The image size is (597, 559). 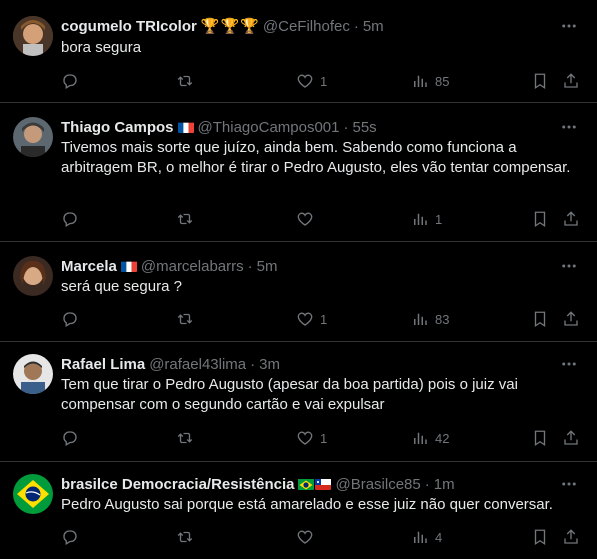 What do you see at coordinates (197, 364) in the screenshot?
I see `handle: @rafael43lima` at bounding box center [197, 364].